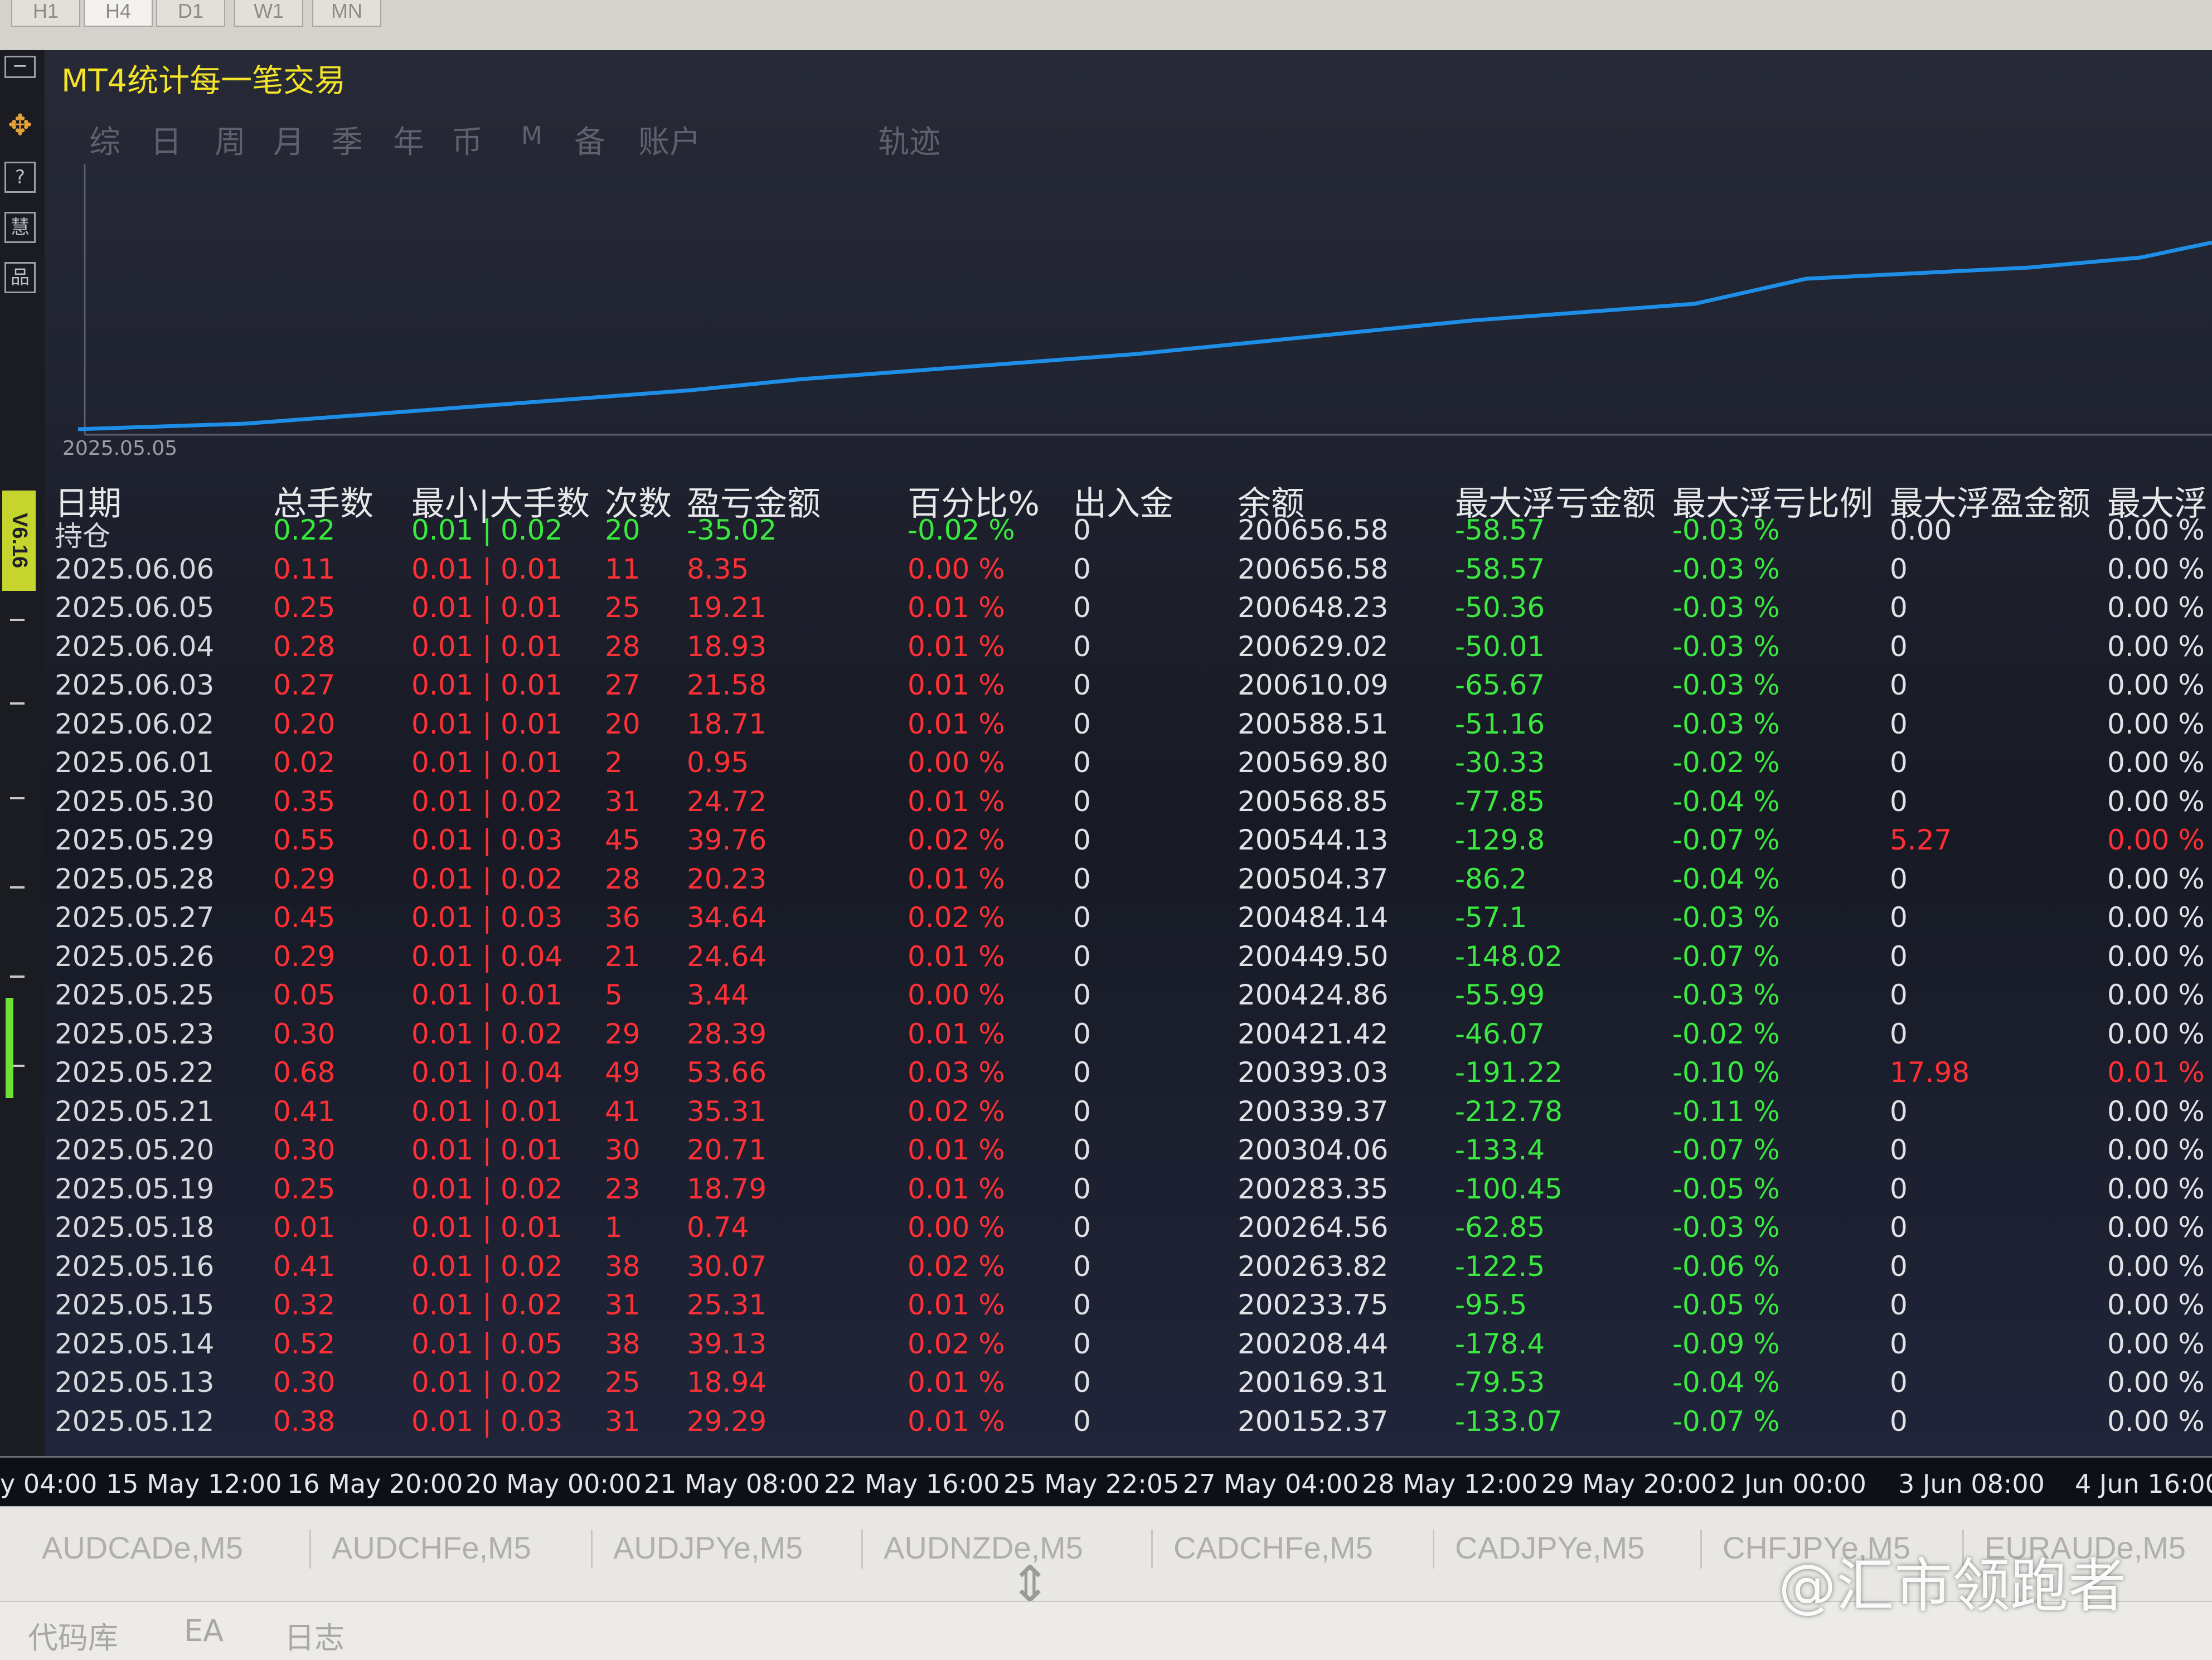 This screenshot has width=2212, height=1660. I want to click on time-axis-label: 20 May 00:00, so click(553, 1484).